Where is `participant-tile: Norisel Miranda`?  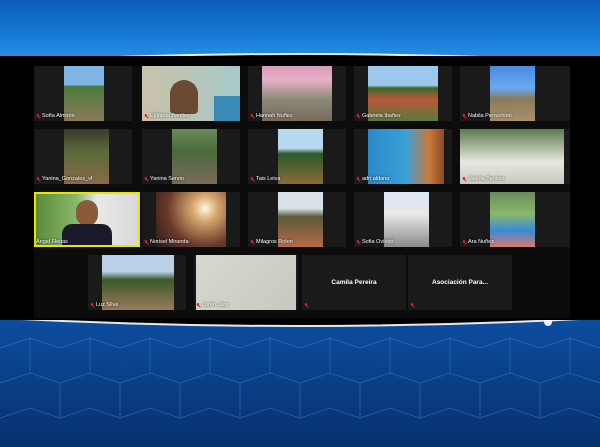
participant-tile: Norisel Miranda is located at coordinates (191, 219).